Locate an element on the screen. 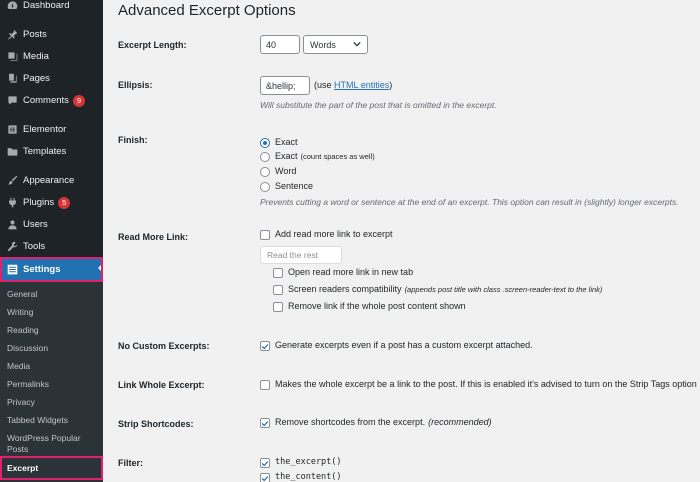  menu-settings: Settings is located at coordinates (51, 269).